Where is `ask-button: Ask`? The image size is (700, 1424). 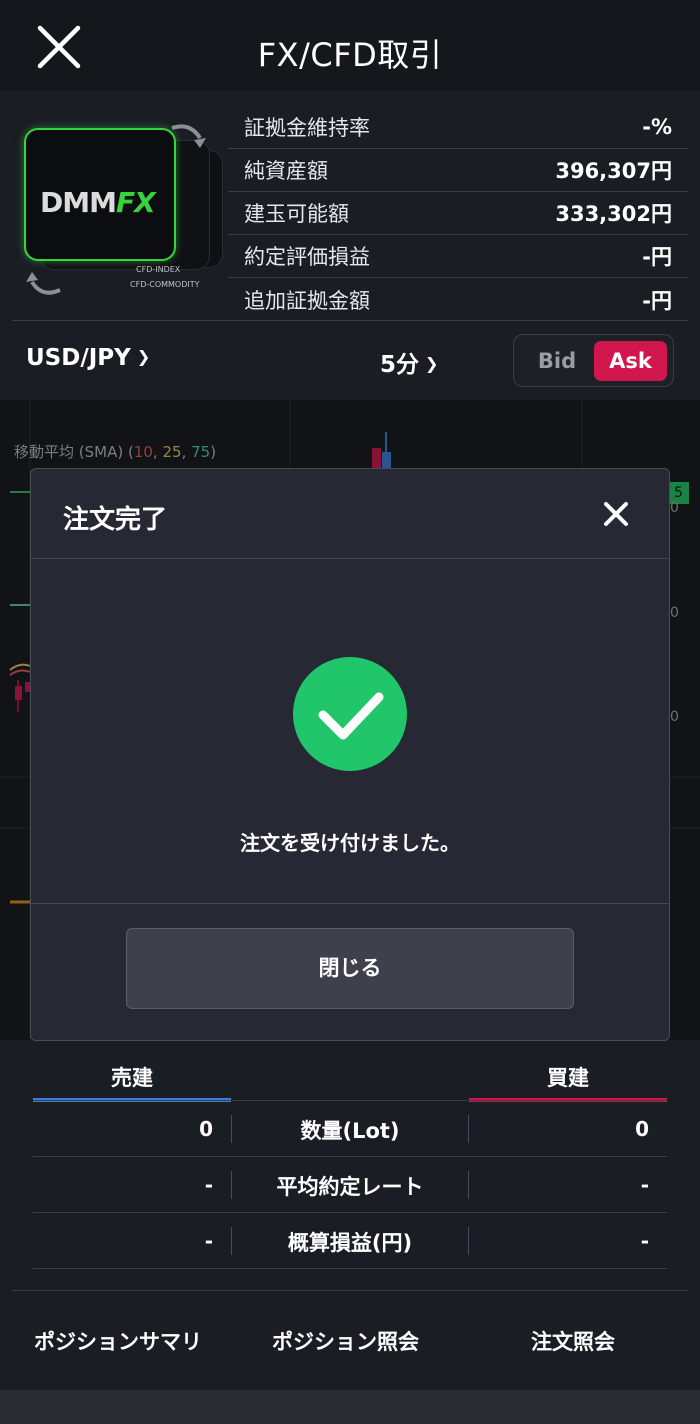 ask-button: Ask is located at coordinates (630, 361).